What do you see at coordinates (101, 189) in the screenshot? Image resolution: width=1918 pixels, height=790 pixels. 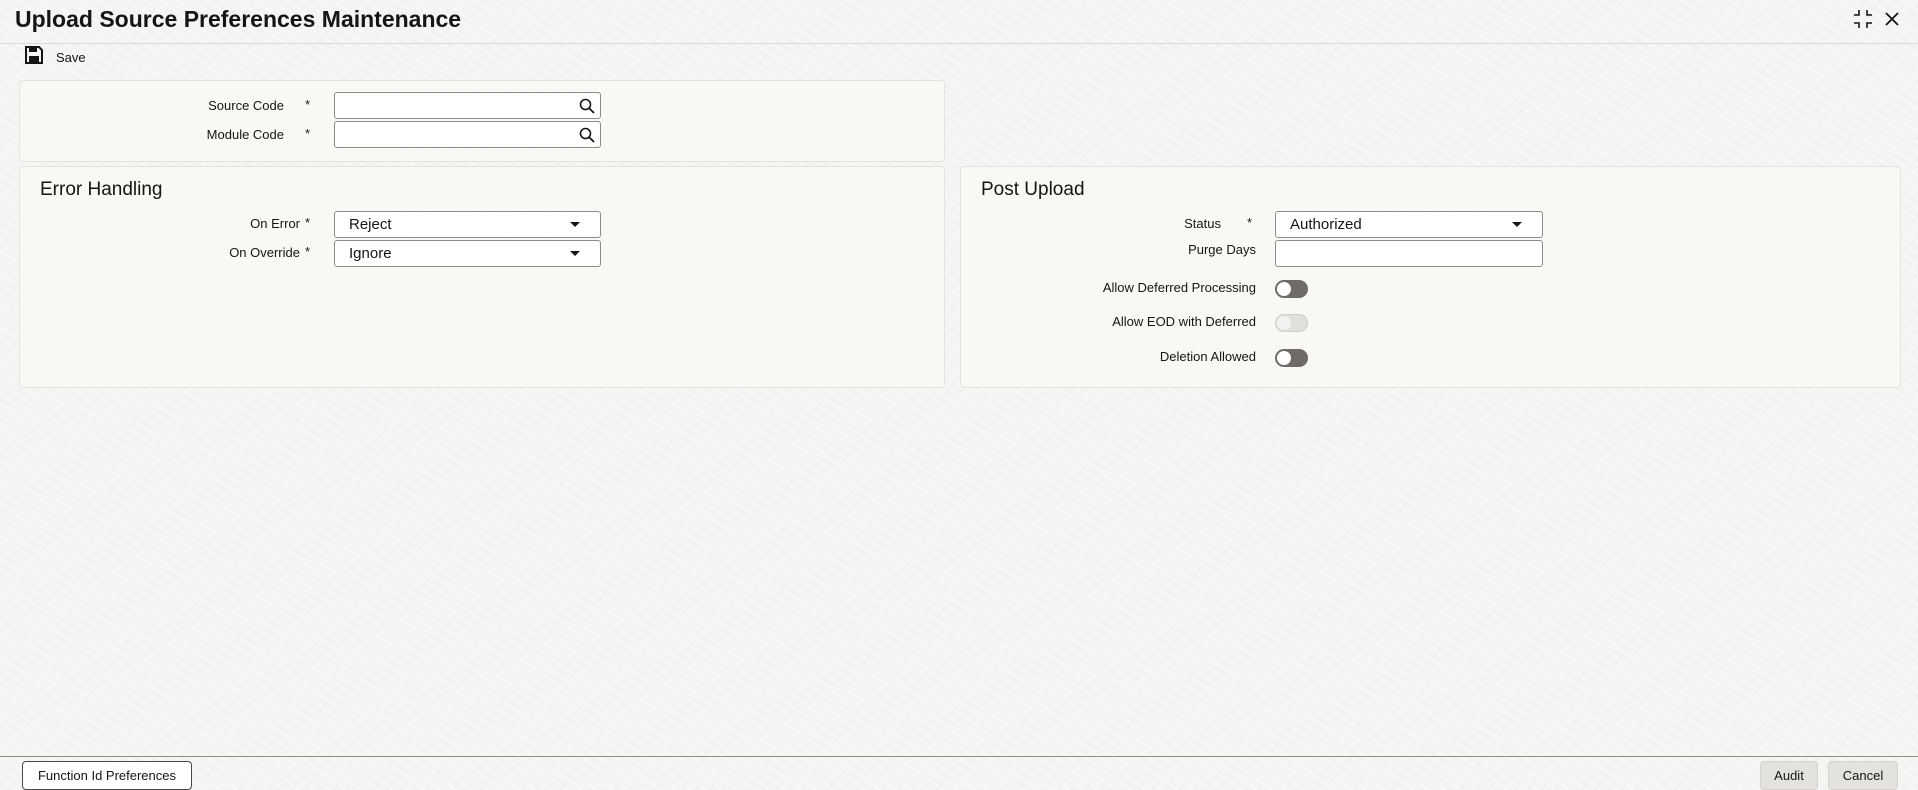 I see `error-handling-title: Error Handling` at bounding box center [101, 189].